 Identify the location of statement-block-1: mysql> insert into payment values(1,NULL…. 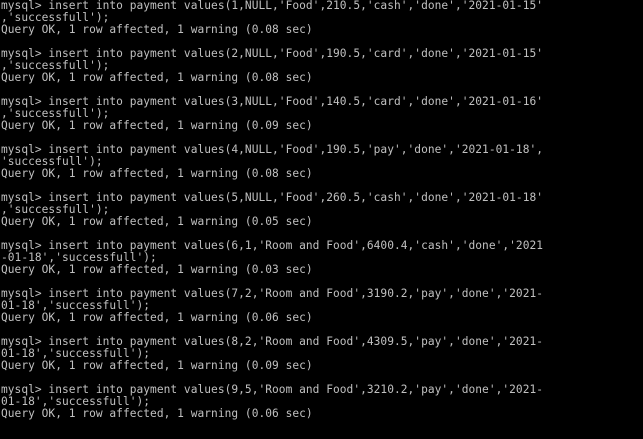
(317, 24).